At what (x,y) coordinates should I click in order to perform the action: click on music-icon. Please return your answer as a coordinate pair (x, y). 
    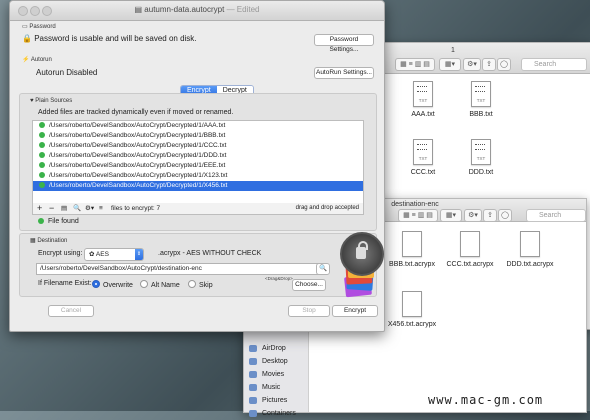
    Looking at the image, I should click on (253, 387).